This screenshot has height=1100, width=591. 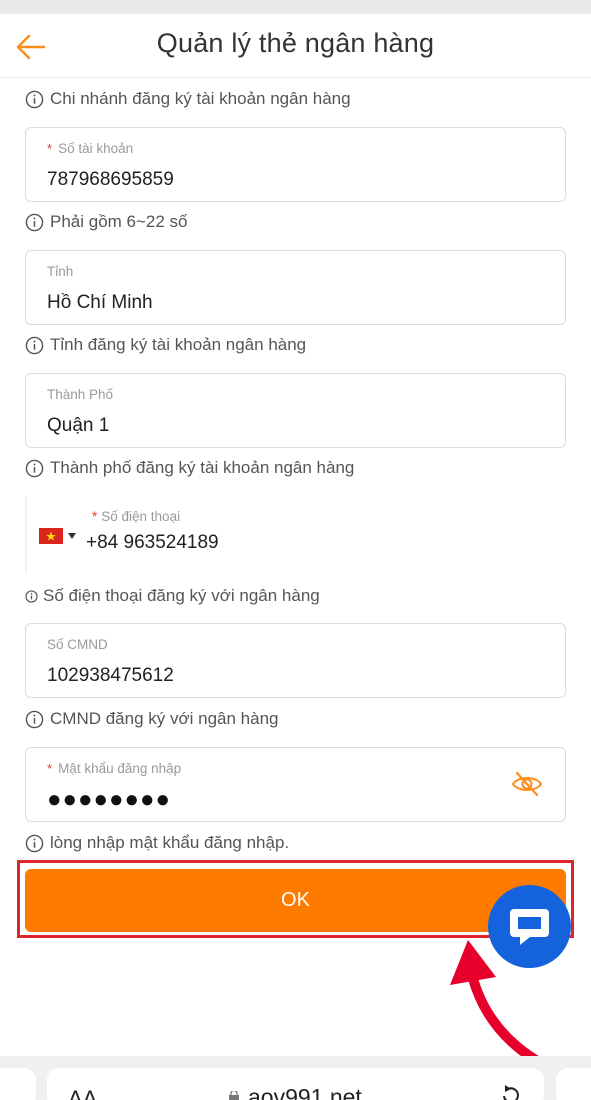 I want to click on hint-text: lòng nhập mật khẩu đăng nhập., so click(x=170, y=842).